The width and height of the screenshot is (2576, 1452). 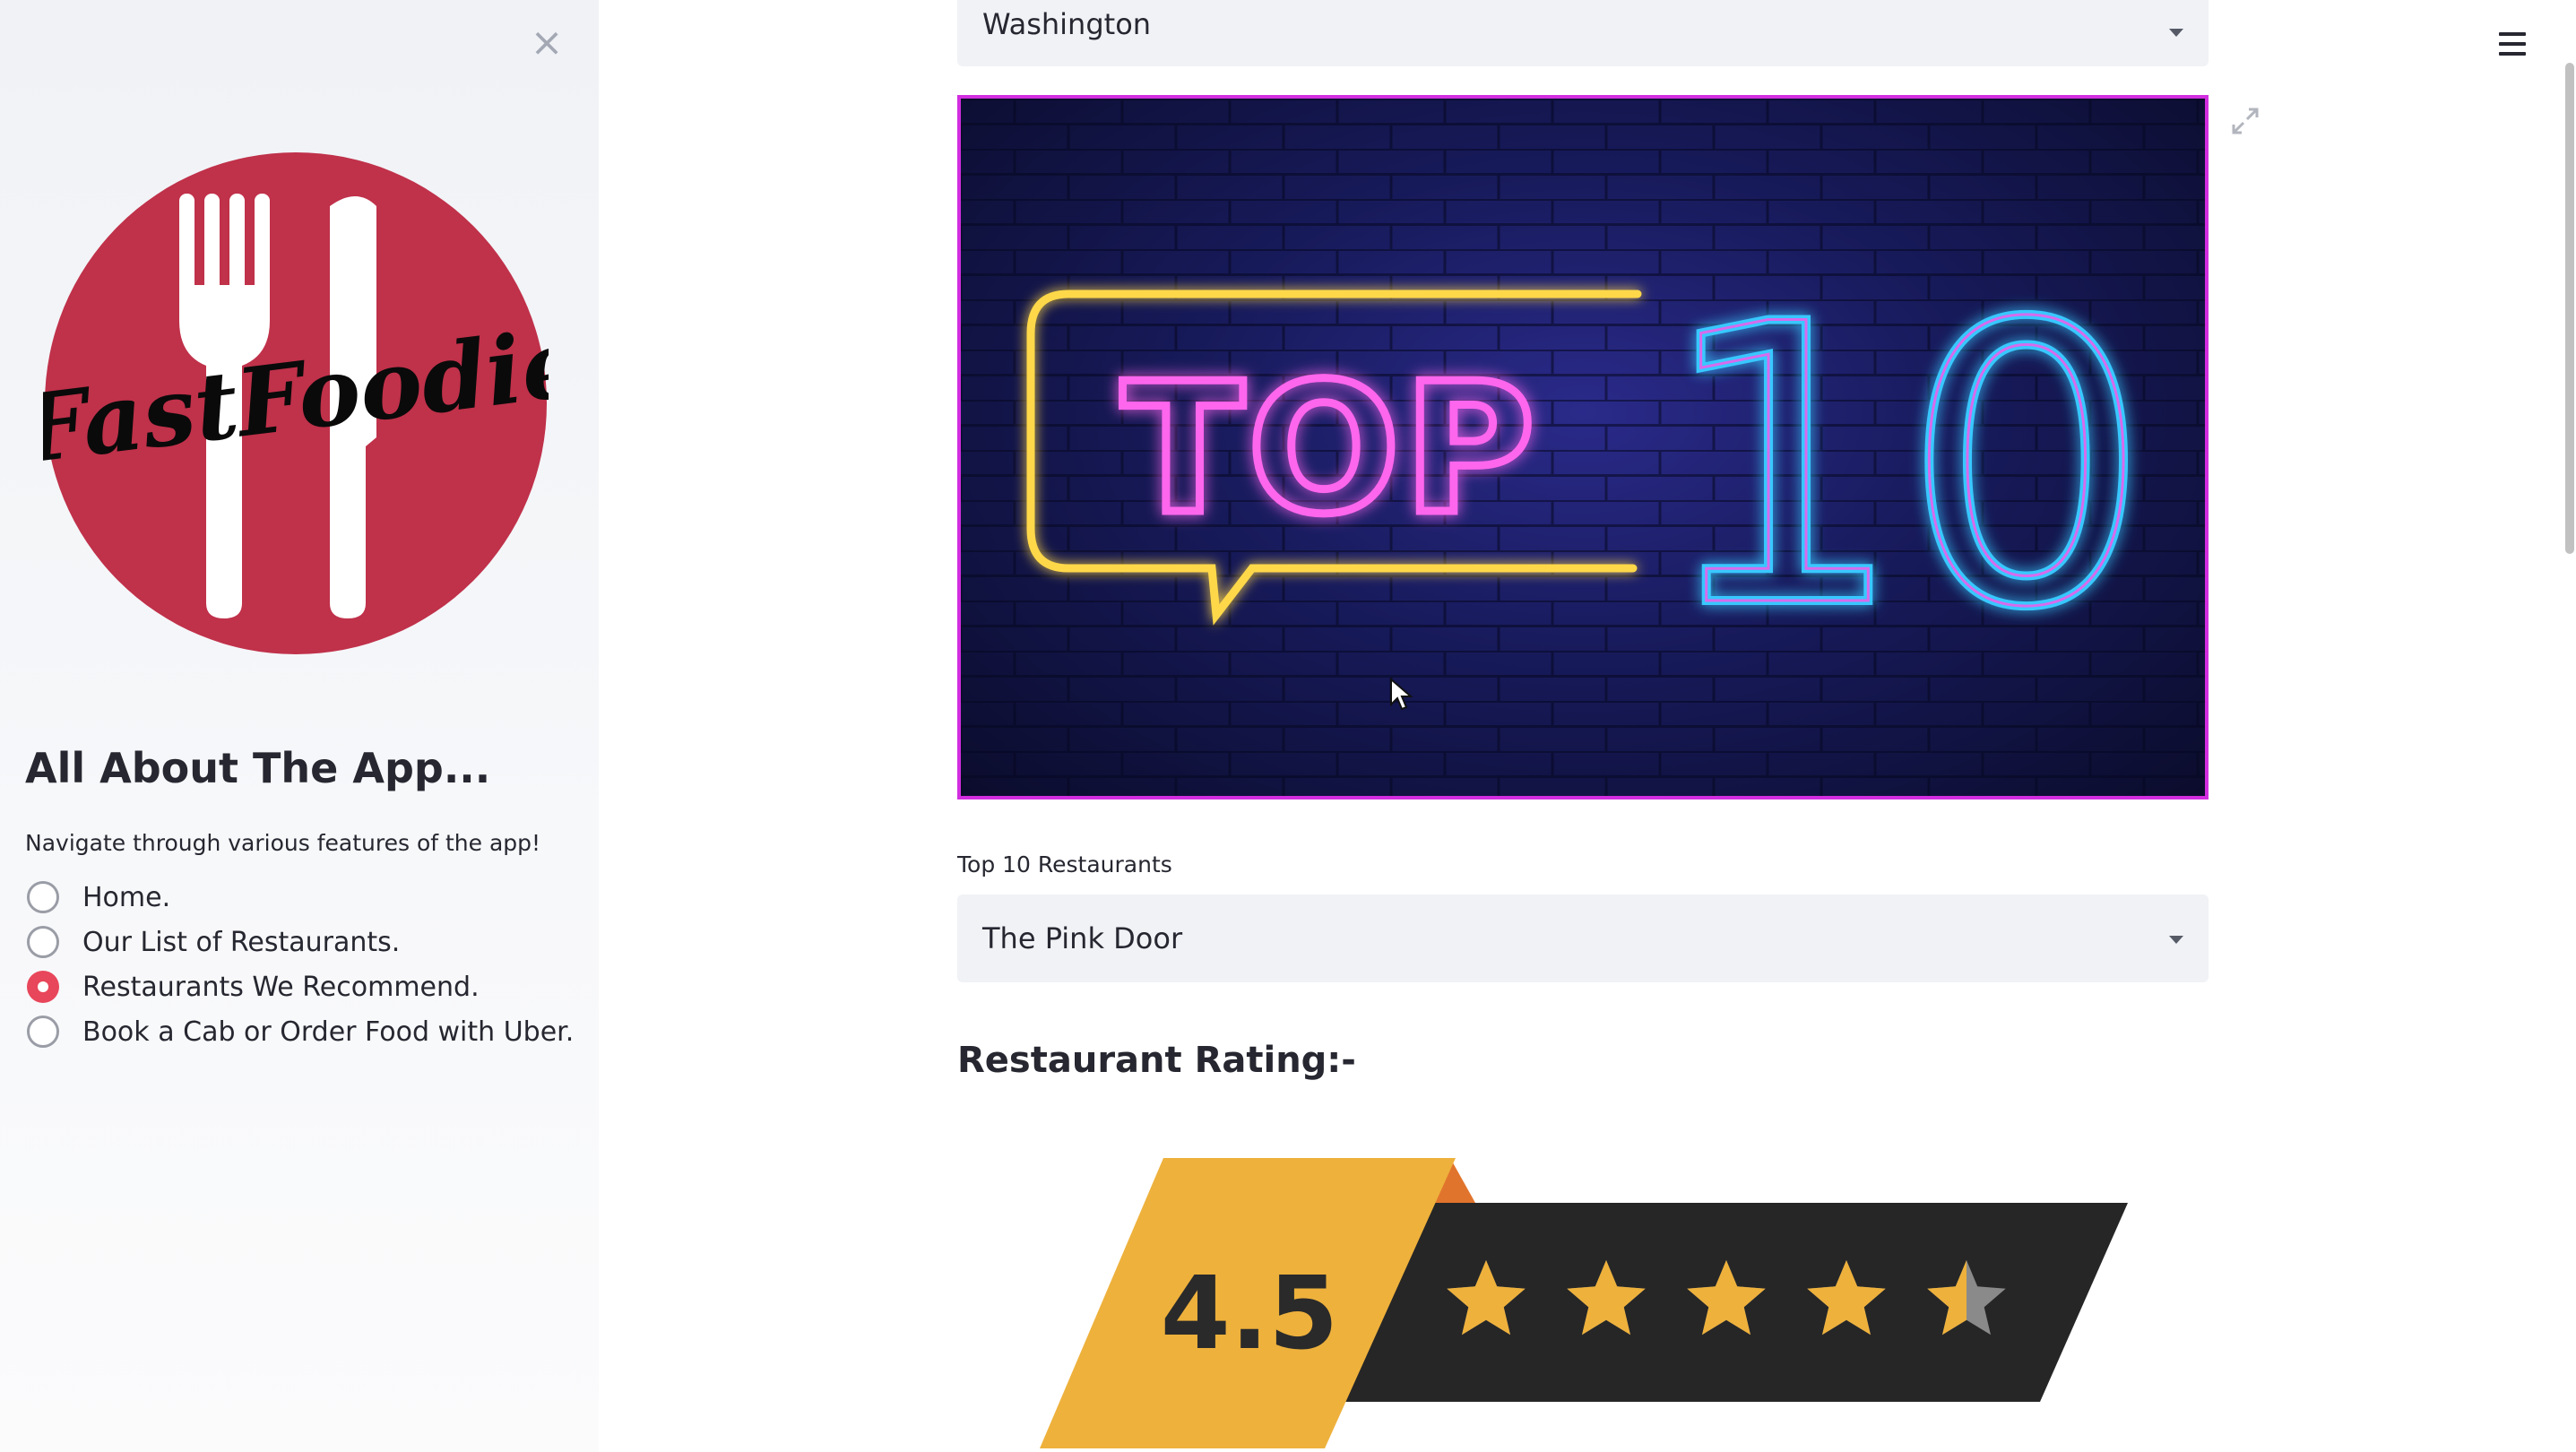 What do you see at coordinates (546, 43) in the screenshot?
I see `close-icon: ×` at bounding box center [546, 43].